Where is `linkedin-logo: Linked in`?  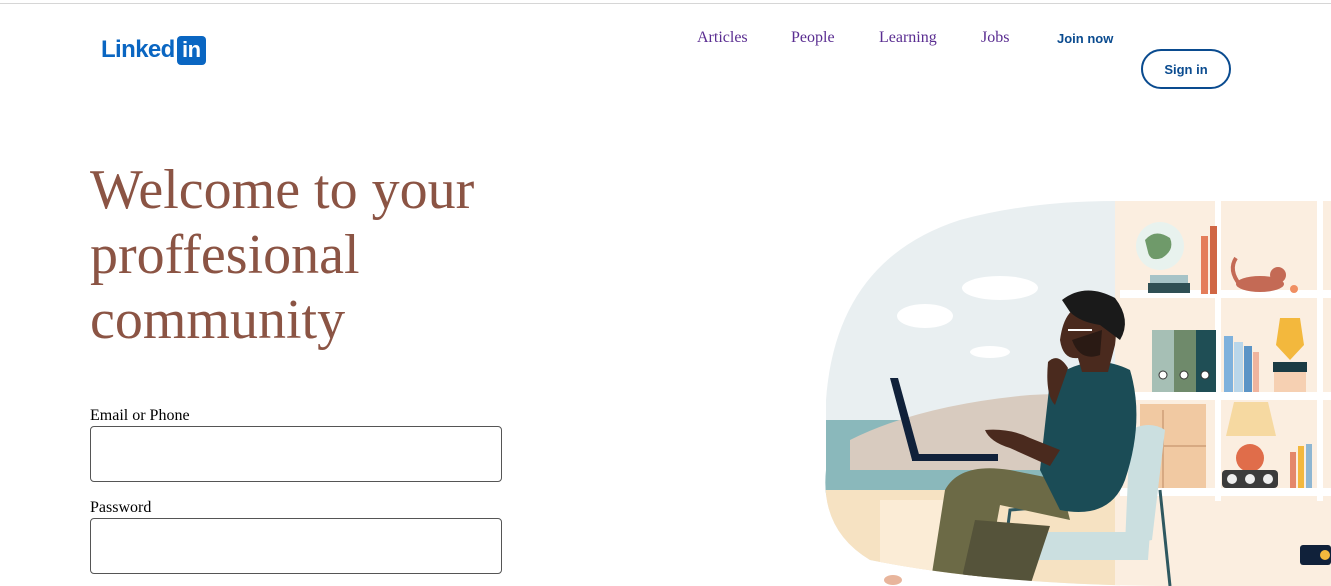 linkedin-logo: Linked in is located at coordinates (153, 50).